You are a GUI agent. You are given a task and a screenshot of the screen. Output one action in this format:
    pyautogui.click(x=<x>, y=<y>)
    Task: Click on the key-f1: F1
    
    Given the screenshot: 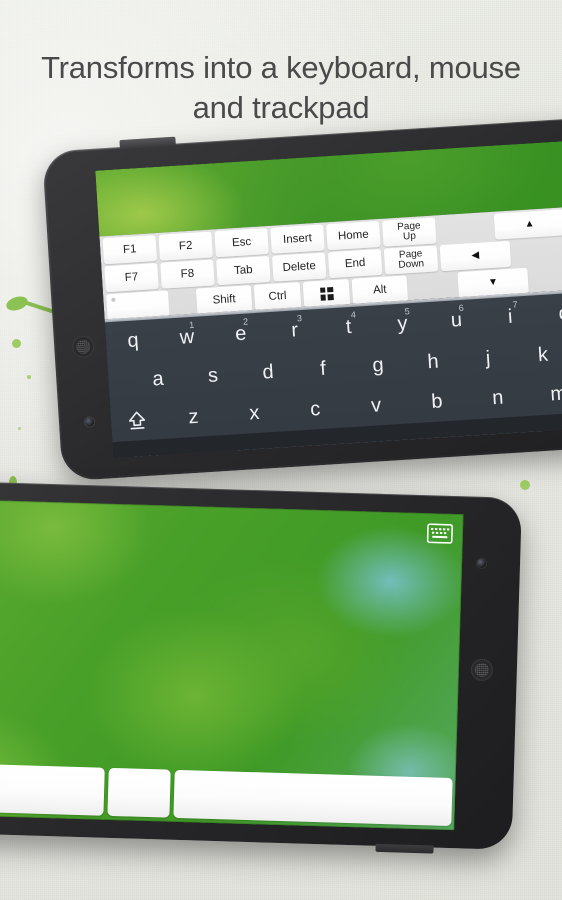 What is the action you would take?
    pyautogui.click(x=130, y=250)
    